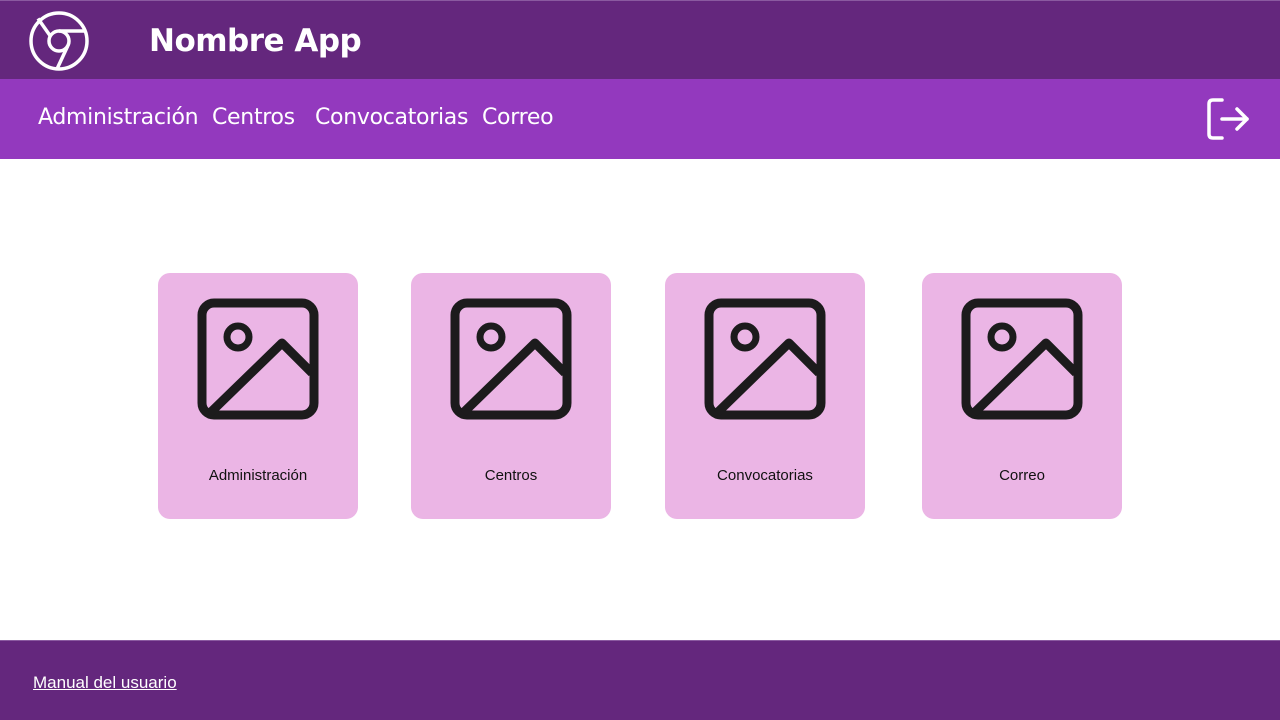 Image resolution: width=1280 pixels, height=720 pixels. I want to click on card-convocatorias: Convocatorias, so click(765, 396).